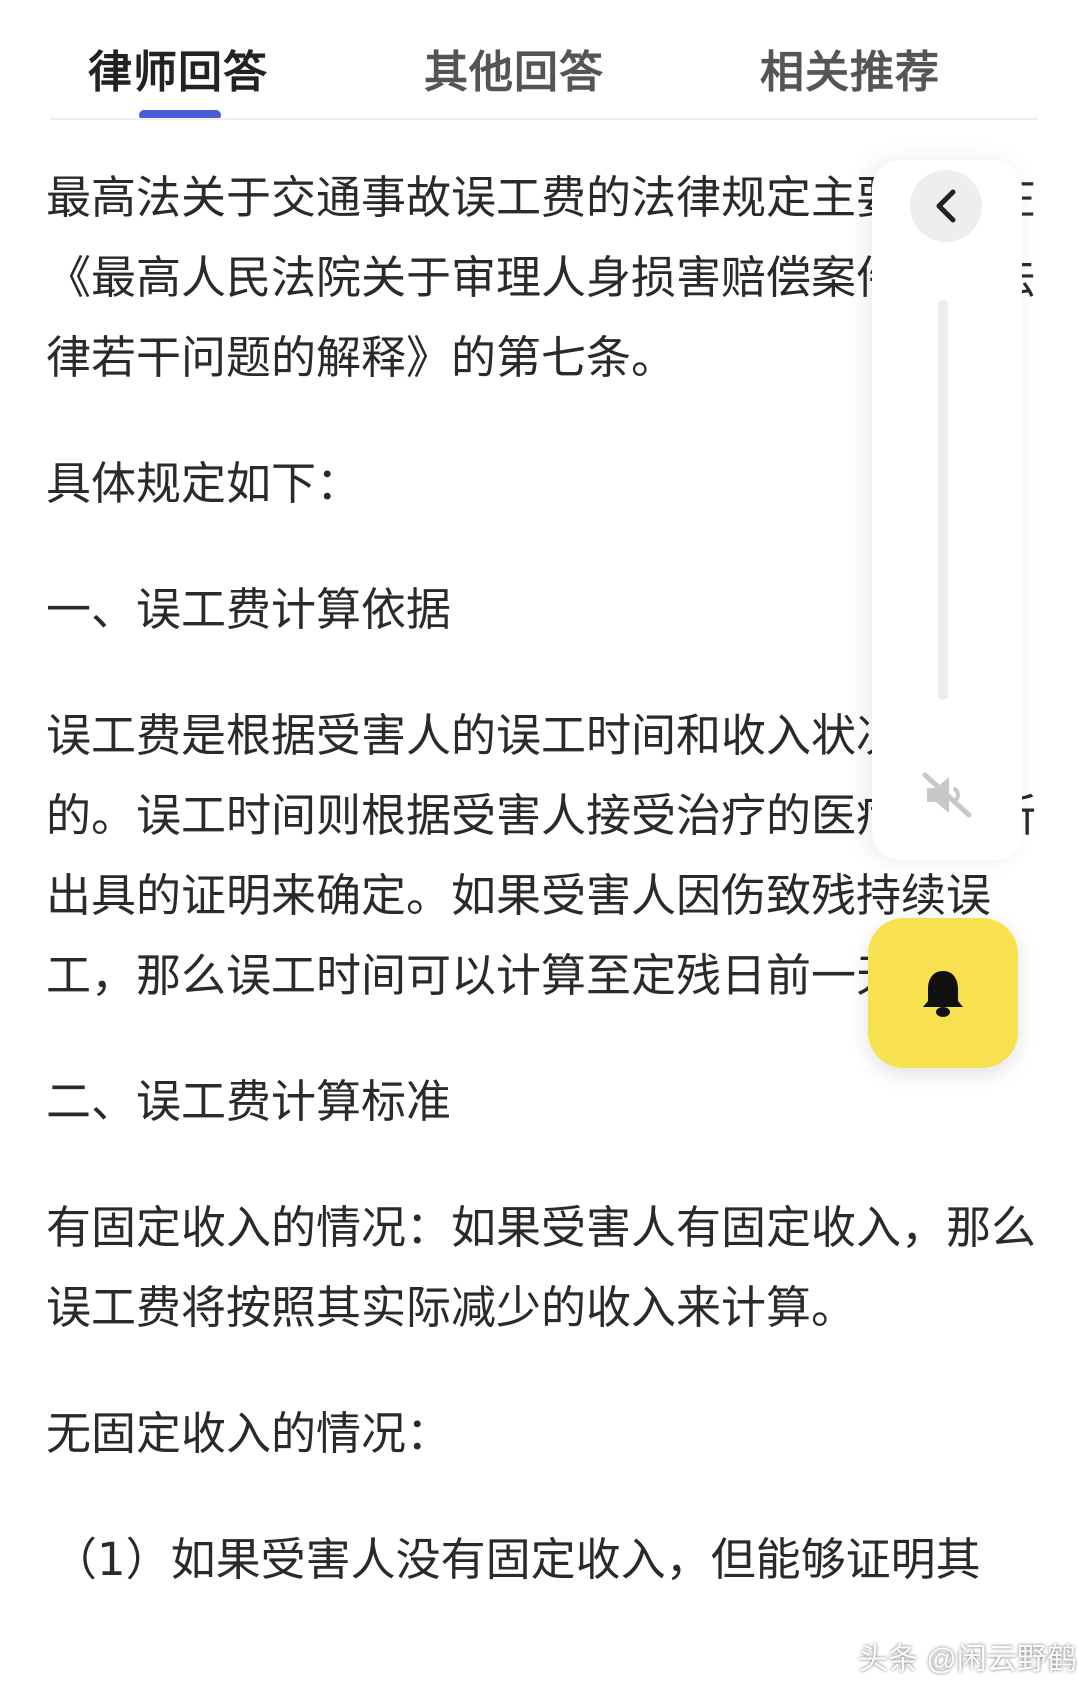 The width and height of the screenshot is (1078, 1682). What do you see at coordinates (516, 1559) in the screenshot?
I see `no-fixed-income-item-1: （1）如果受害人没有固定收入，但能够证明其` at bounding box center [516, 1559].